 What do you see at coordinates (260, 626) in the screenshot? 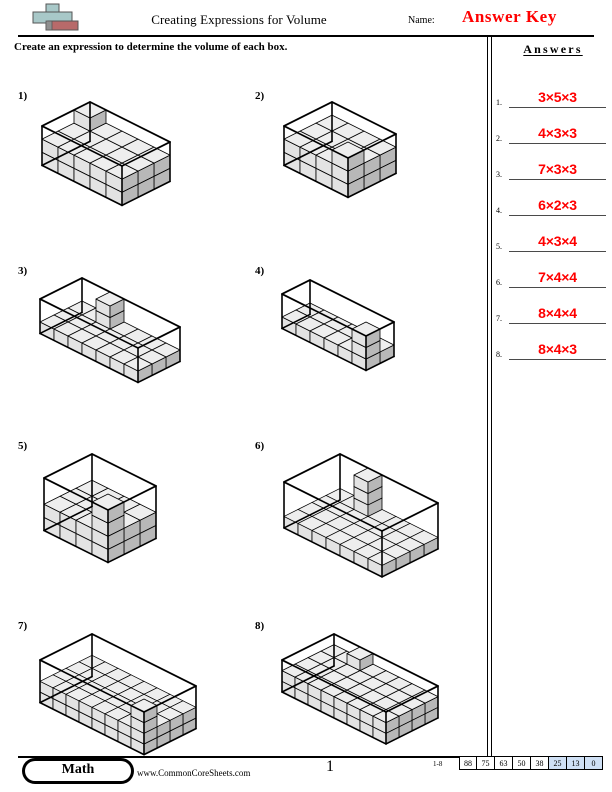
I see `problem-number: 8)` at bounding box center [260, 626].